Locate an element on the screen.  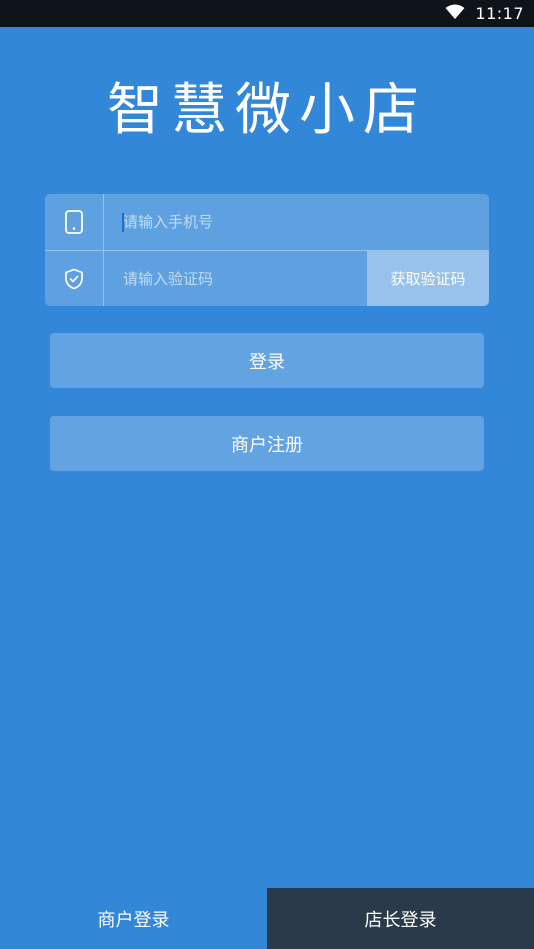
login-button: 登录 is located at coordinates (267, 360).